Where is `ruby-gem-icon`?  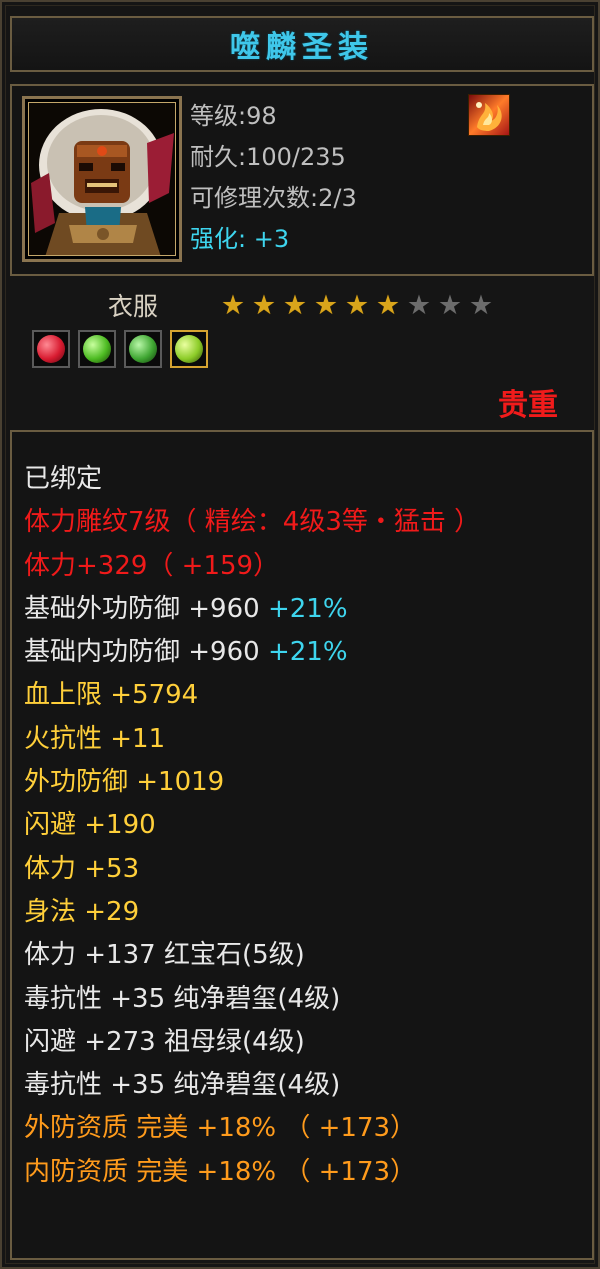
ruby-gem-icon is located at coordinates (51, 349).